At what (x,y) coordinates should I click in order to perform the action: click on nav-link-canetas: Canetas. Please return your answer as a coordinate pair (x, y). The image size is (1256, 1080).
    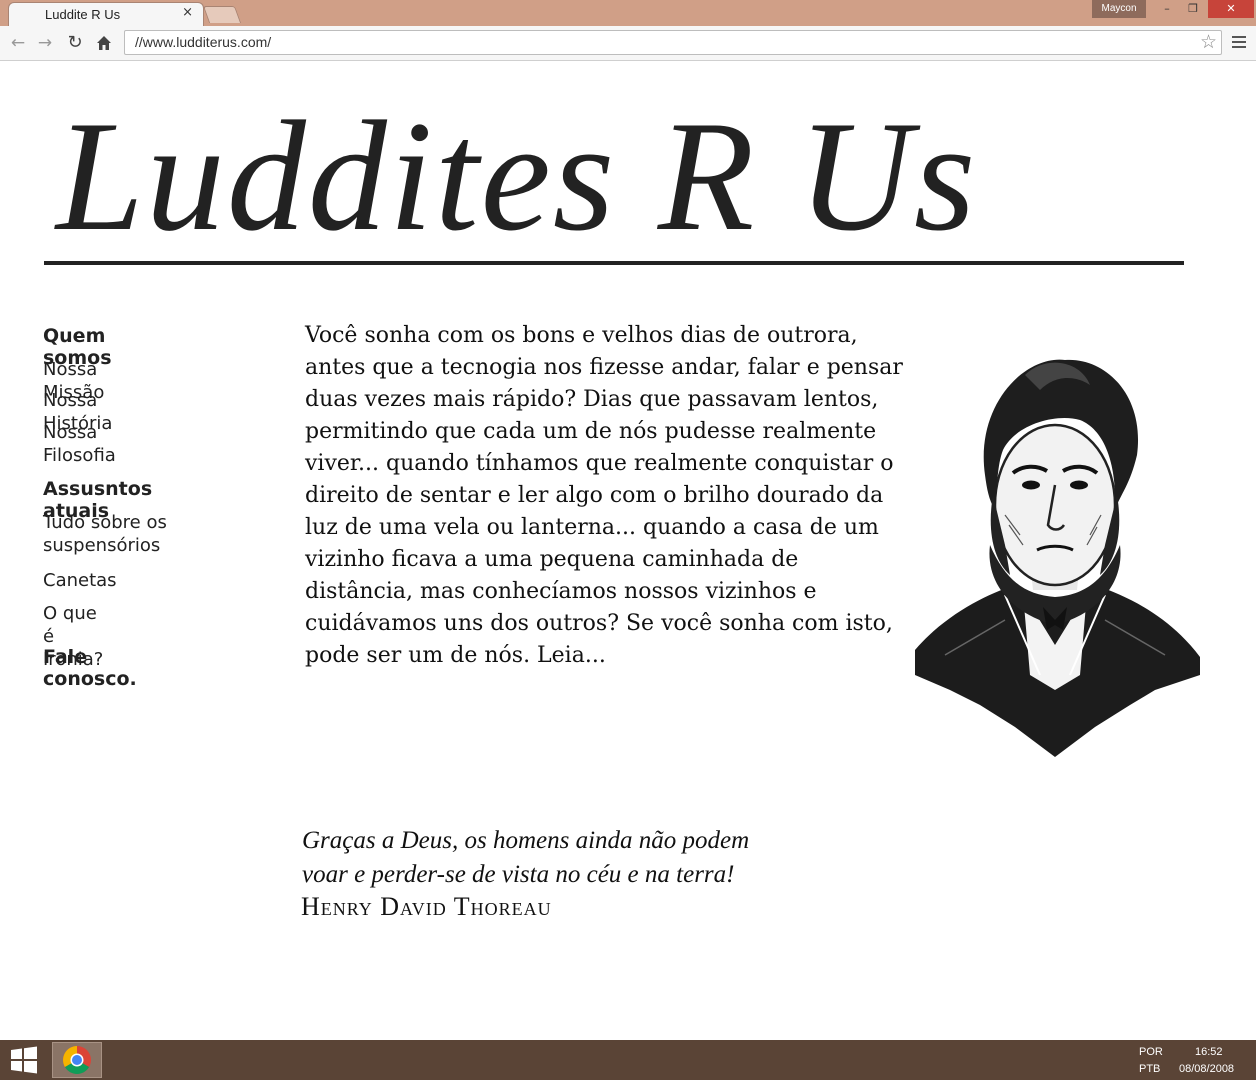
    Looking at the image, I should click on (80, 580).